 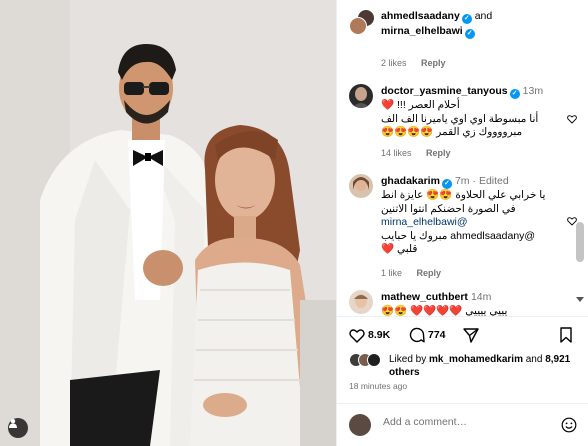 I want to click on current-user-avatar, so click(x=360, y=425).